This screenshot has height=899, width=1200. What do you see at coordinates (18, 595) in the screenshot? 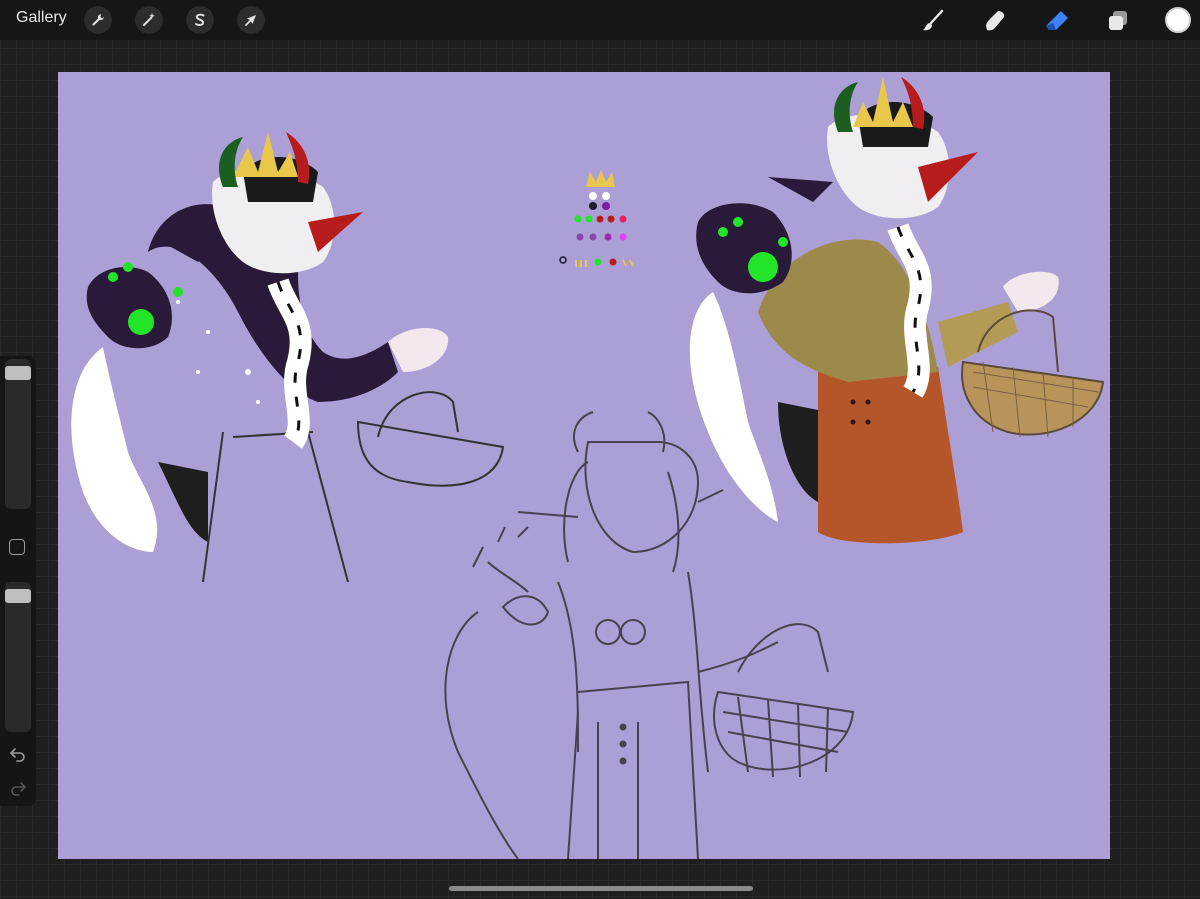
I see `opacity-slider-thumb` at bounding box center [18, 595].